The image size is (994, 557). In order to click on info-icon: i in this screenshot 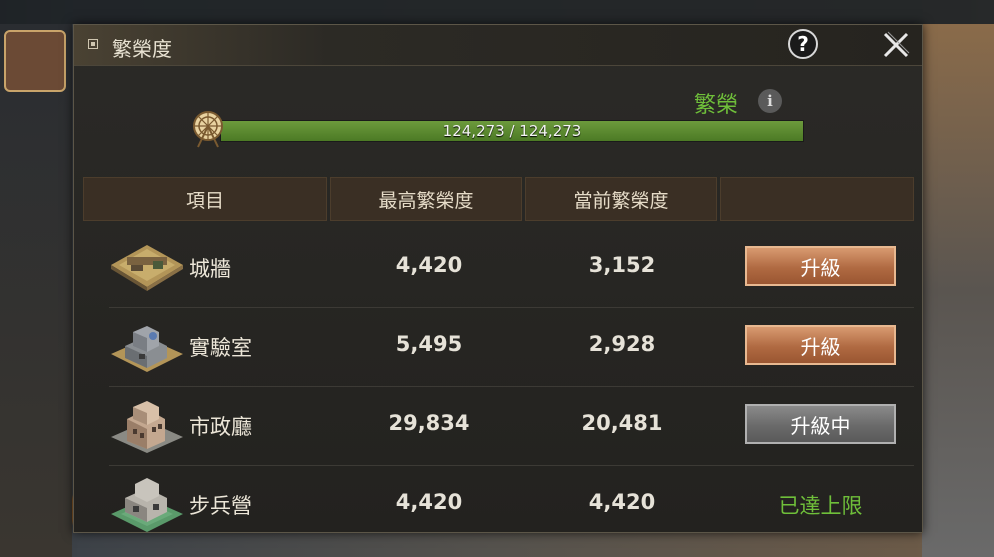, I will do `click(770, 101)`.